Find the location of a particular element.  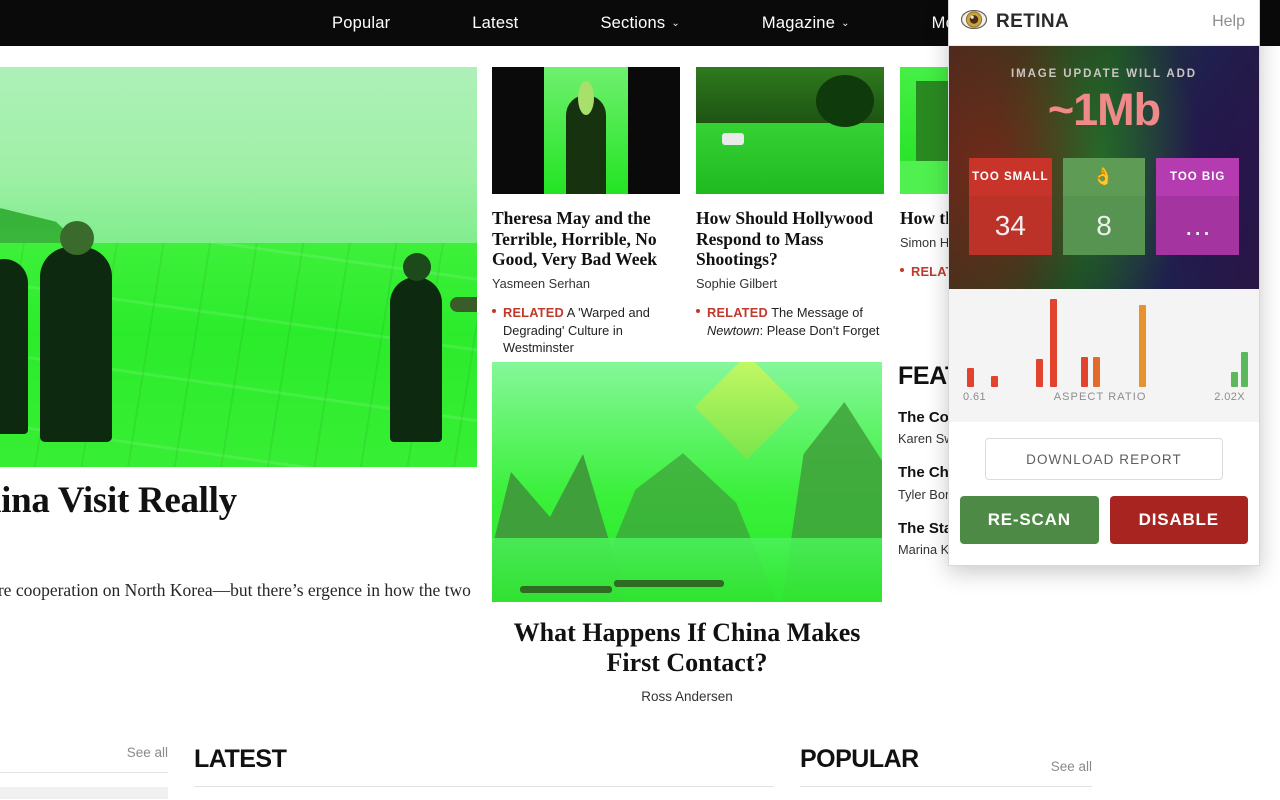

bottom-section-popular: POPULAR See all is located at coordinates (946, 772).